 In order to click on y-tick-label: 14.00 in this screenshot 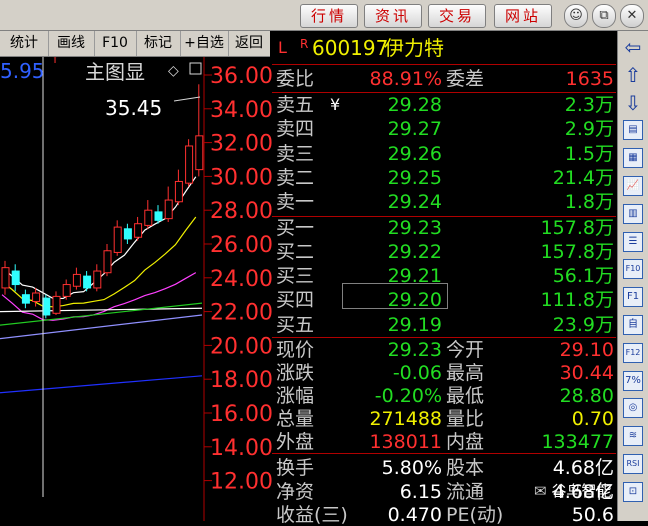, I will do `click(241, 448)`.